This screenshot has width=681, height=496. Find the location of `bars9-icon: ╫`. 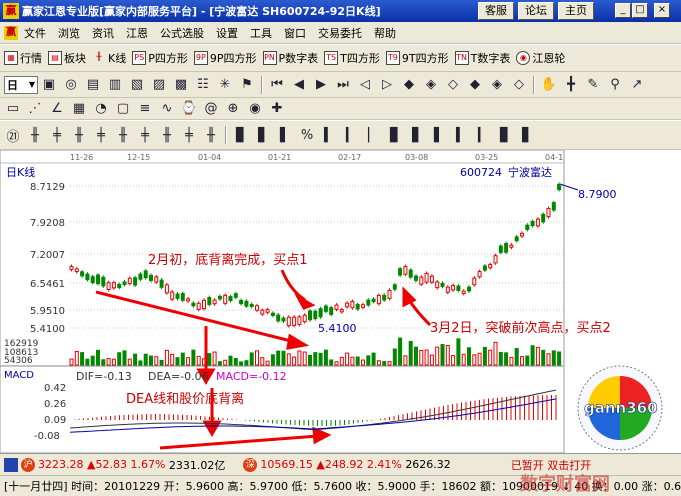

bars9-icon: ╫ is located at coordinates (211, 135).